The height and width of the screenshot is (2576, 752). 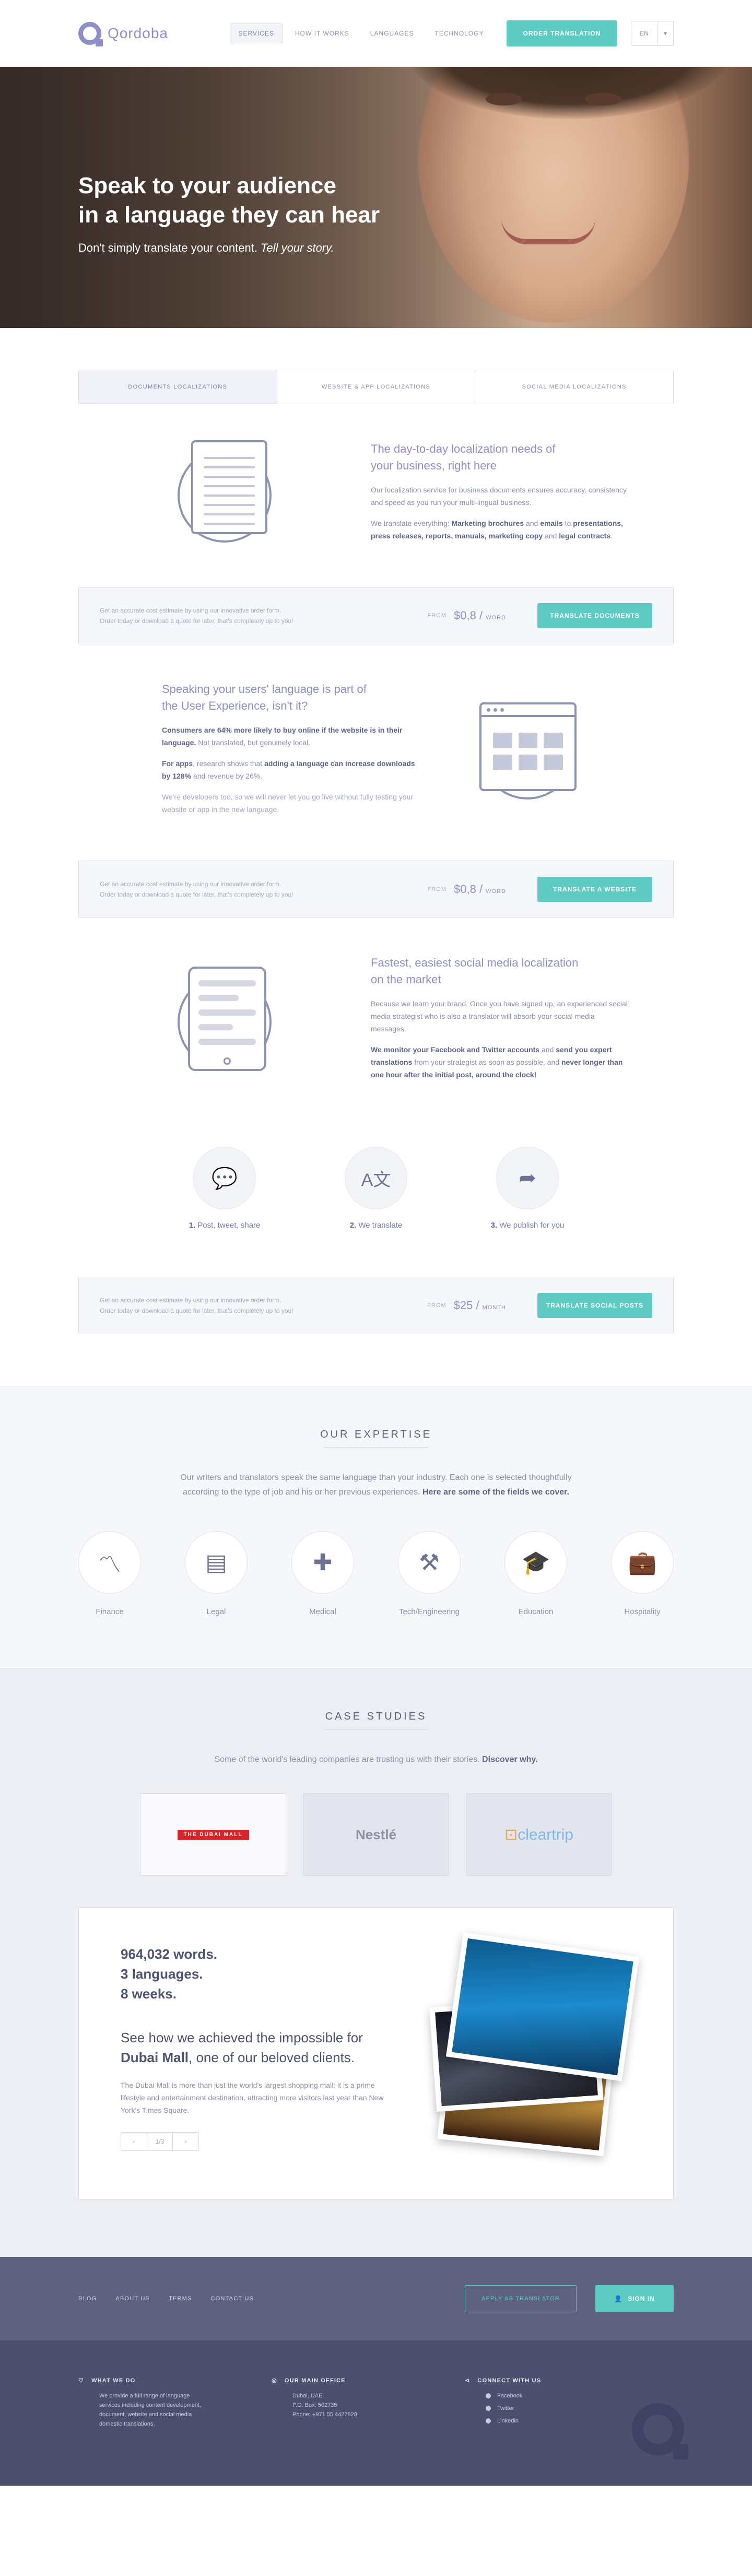 I want to click on footer-heading: ♡ What we do, so click(x=175, y=2380).